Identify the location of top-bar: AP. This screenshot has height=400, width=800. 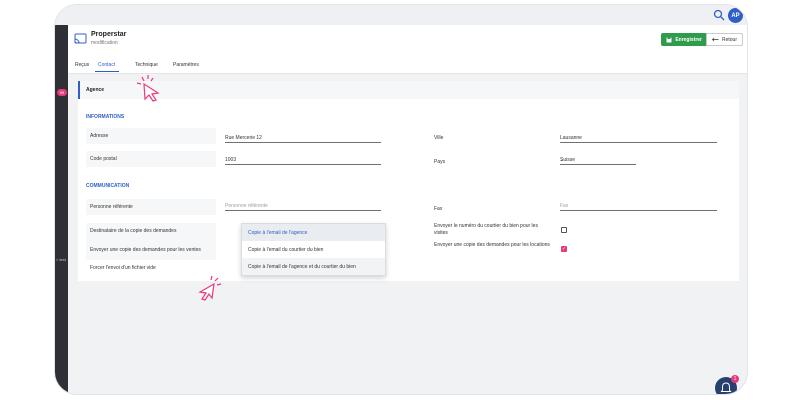
(401, 15).